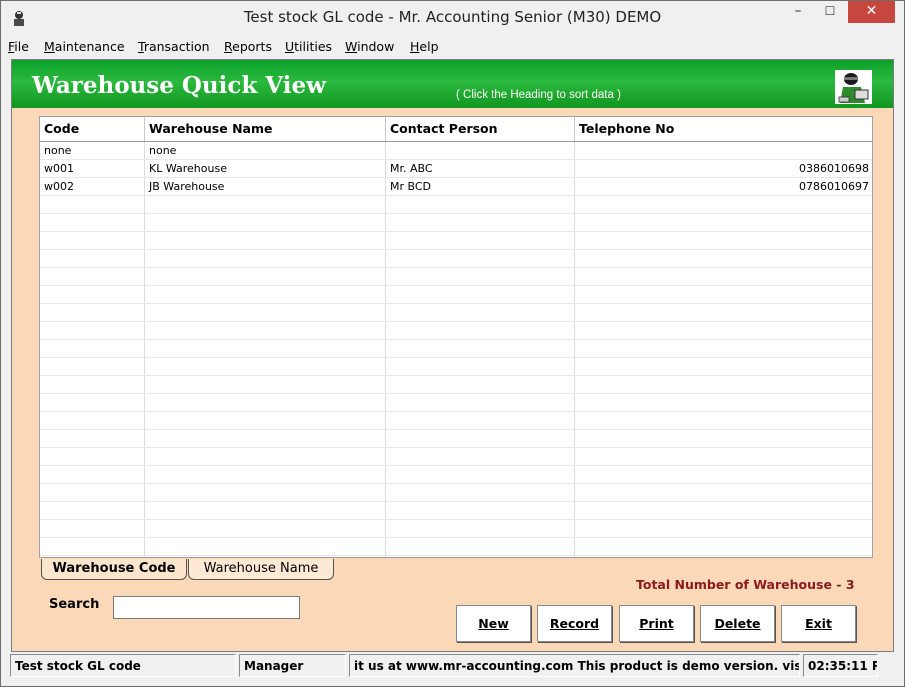 The width and height of the screenshot is (905, 687). Describe the element at coordinates (114, 569) in the screenshot. I see `tab-warehouse-code: Warehouse Code` at that location.